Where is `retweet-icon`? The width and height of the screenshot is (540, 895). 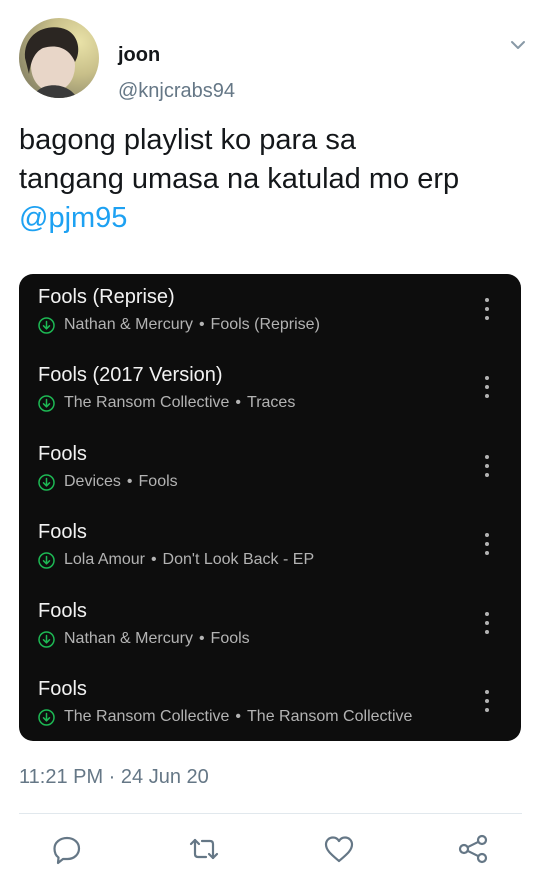 retweet-icon is located at coordinates (204, 849).